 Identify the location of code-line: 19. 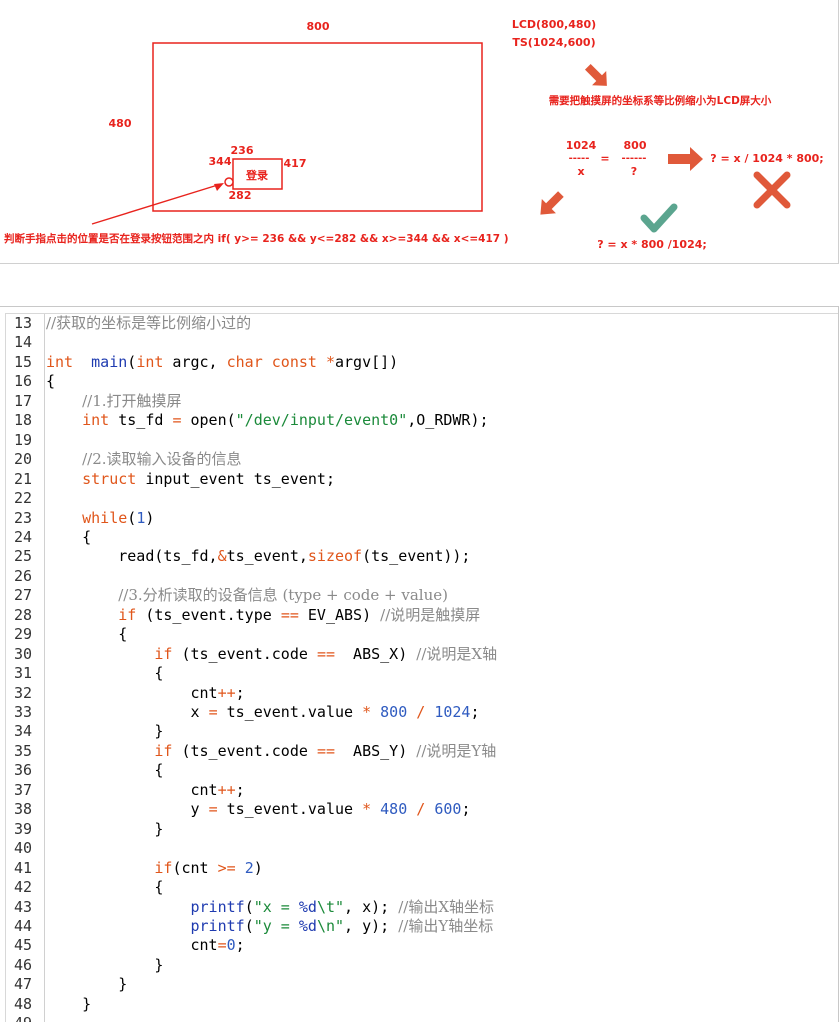
(26, 440).